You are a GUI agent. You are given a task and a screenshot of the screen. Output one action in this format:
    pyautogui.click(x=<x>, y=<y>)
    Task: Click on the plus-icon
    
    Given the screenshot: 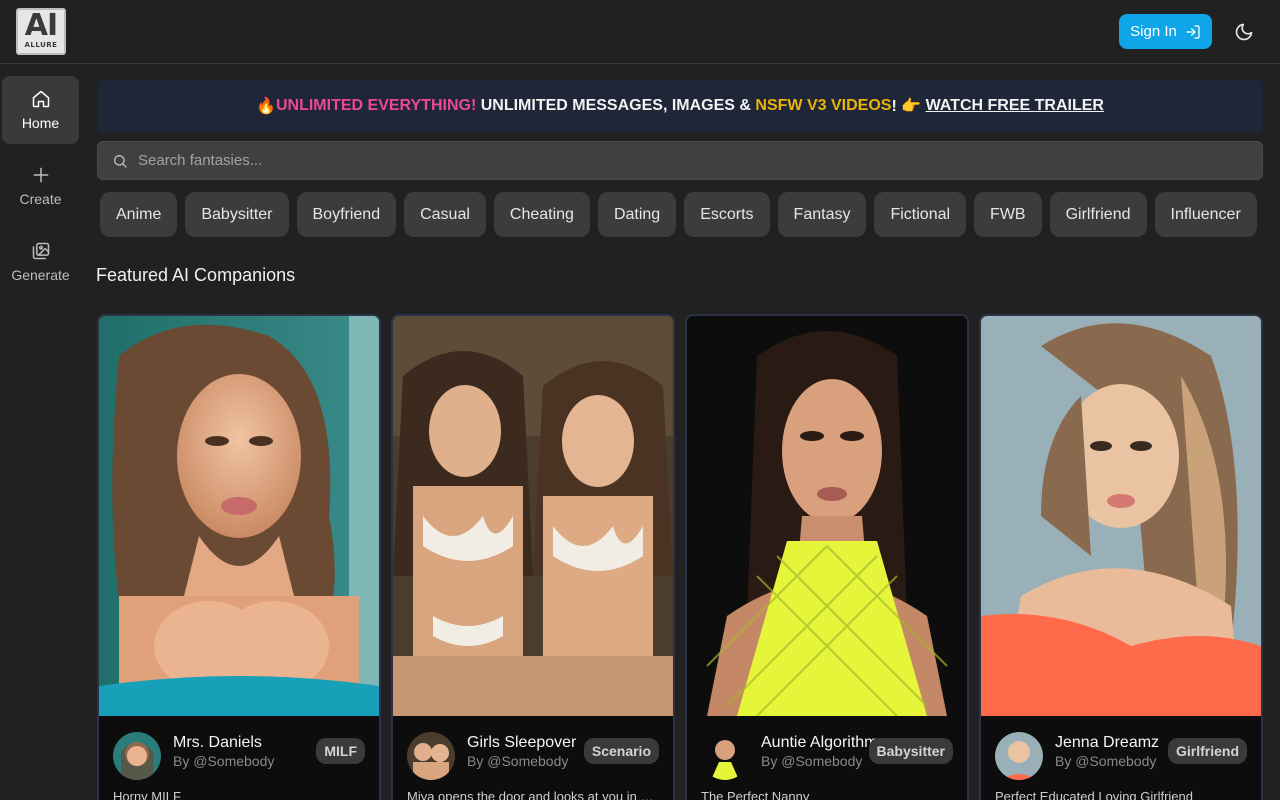 What is the action you would take?
    pyautogui.click(x=40, y=175)
    